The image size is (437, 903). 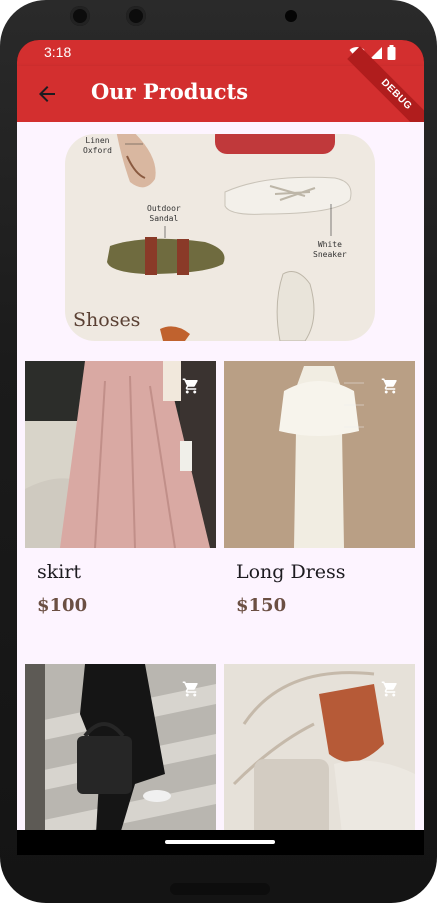 I want to click on home-gesture-pill, so click(x=220, y=842).